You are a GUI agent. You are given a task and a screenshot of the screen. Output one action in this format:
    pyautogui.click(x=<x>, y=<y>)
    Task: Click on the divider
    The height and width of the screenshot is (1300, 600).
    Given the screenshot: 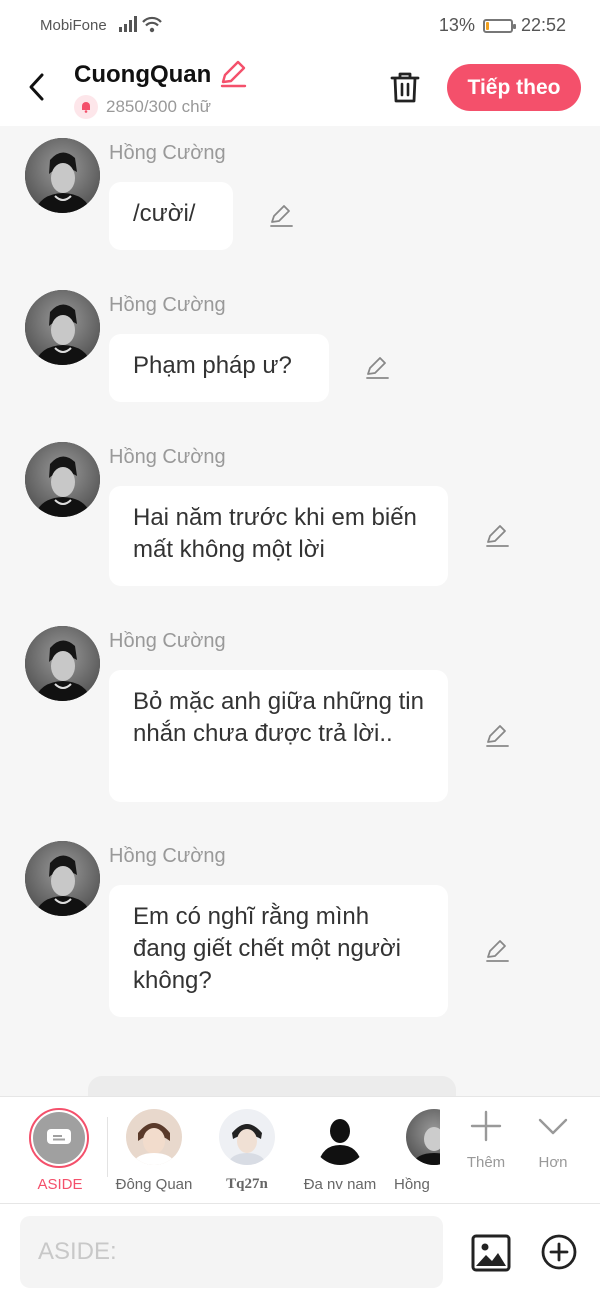 What is the action you would take?
    pyautogui.click(x=107, y=1147)
    